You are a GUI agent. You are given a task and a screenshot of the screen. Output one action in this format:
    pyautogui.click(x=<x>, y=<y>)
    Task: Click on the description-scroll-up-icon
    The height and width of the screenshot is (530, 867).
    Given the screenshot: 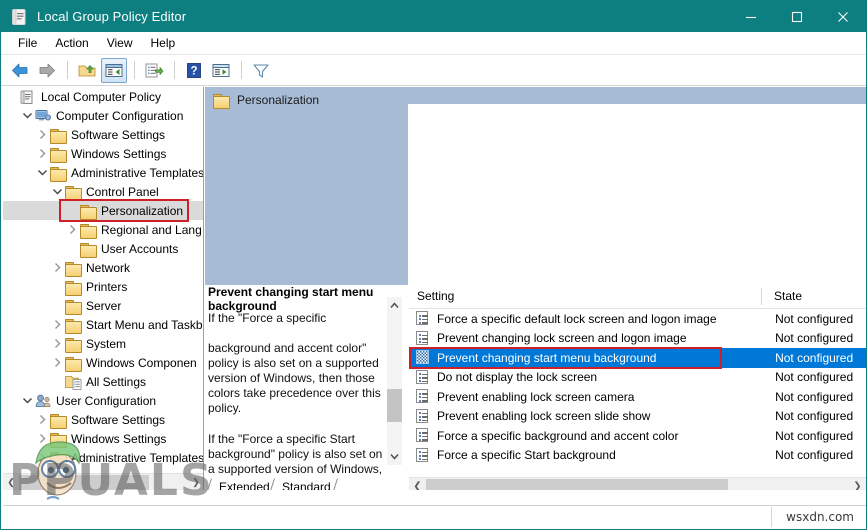 What is the action you would take?
    pyautogui.click(x=394, y=305)
    